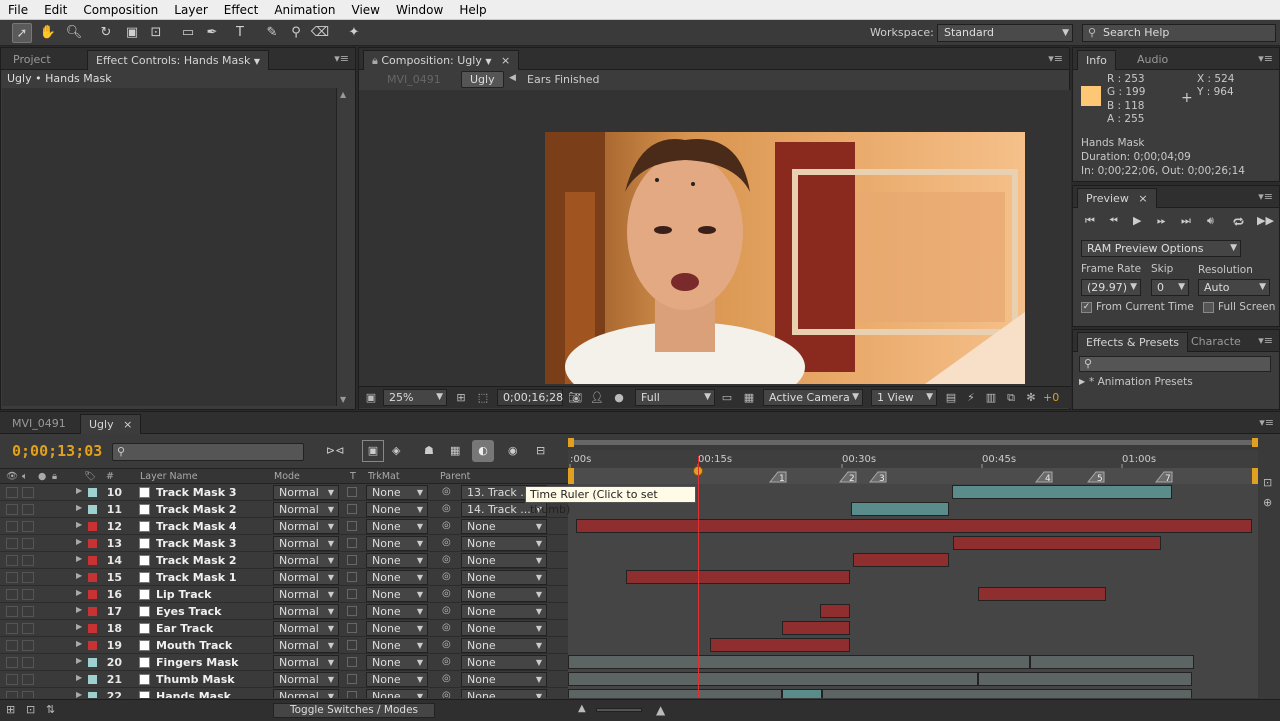 The image size is (1280, 721). What do you see at coordinates (1117, 198) in the screenshot?
I see `tab-preview: Preview ×` at bounding box center [1117, 198].